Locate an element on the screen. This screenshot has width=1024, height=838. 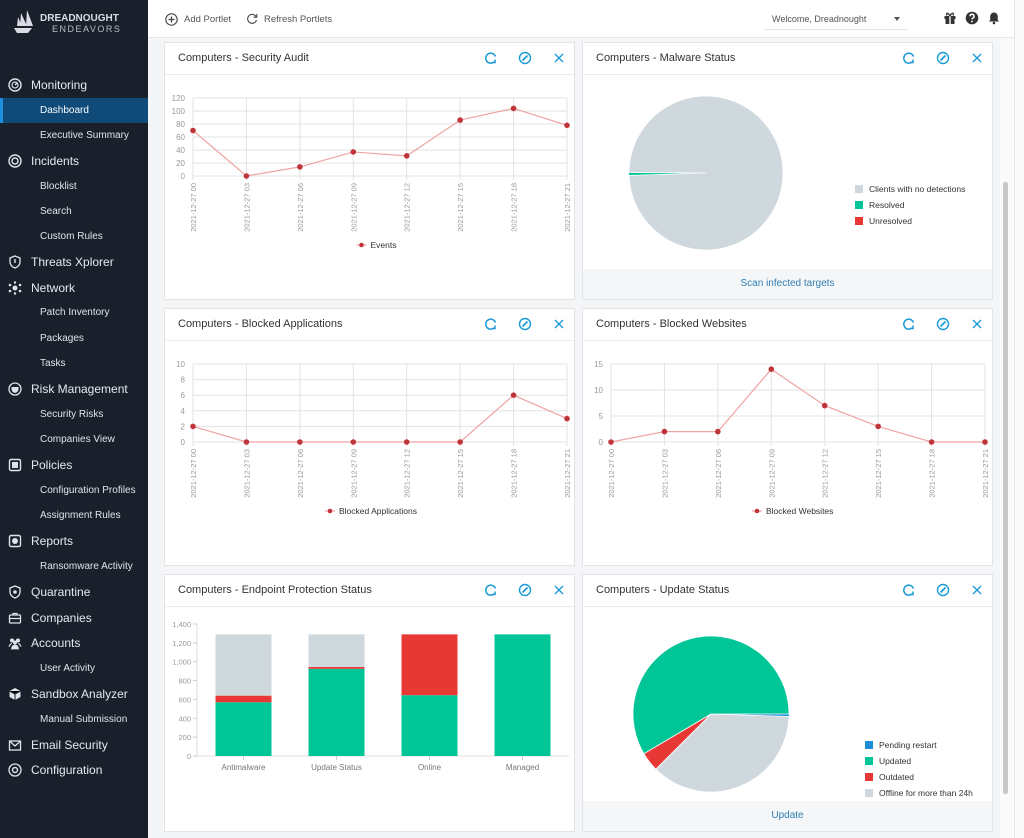
legend-item: Clients with no detections is located at coordinates (910, 189).